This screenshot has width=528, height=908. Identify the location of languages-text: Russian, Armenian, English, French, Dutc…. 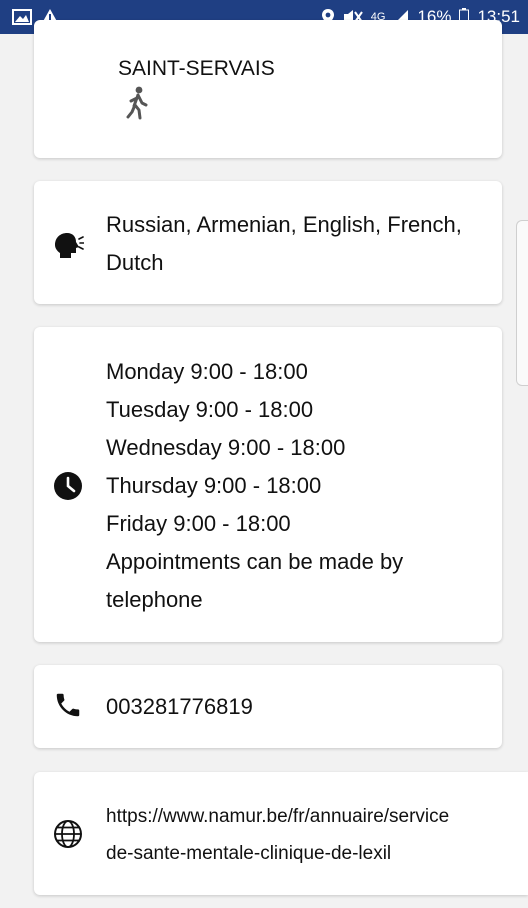
(284, 243).